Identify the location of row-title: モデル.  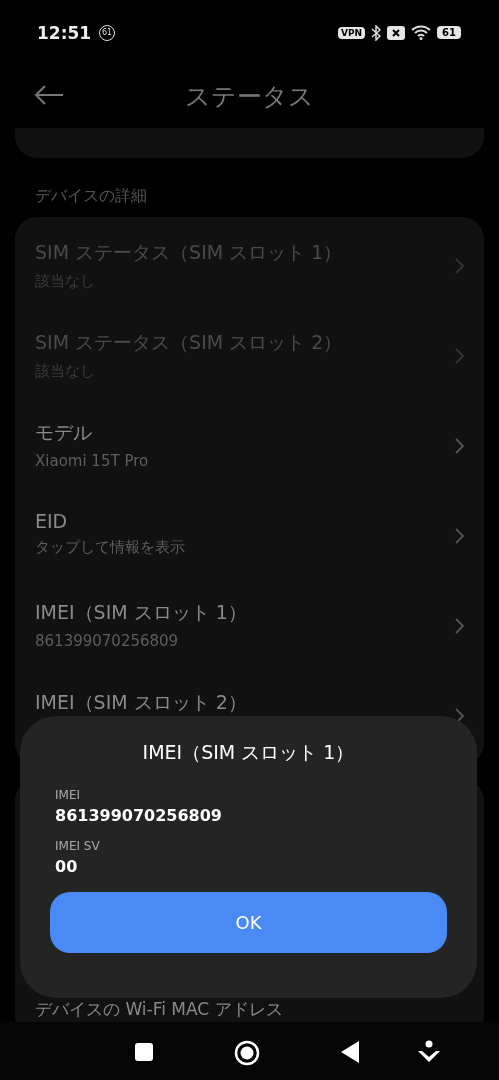
(64, 432).